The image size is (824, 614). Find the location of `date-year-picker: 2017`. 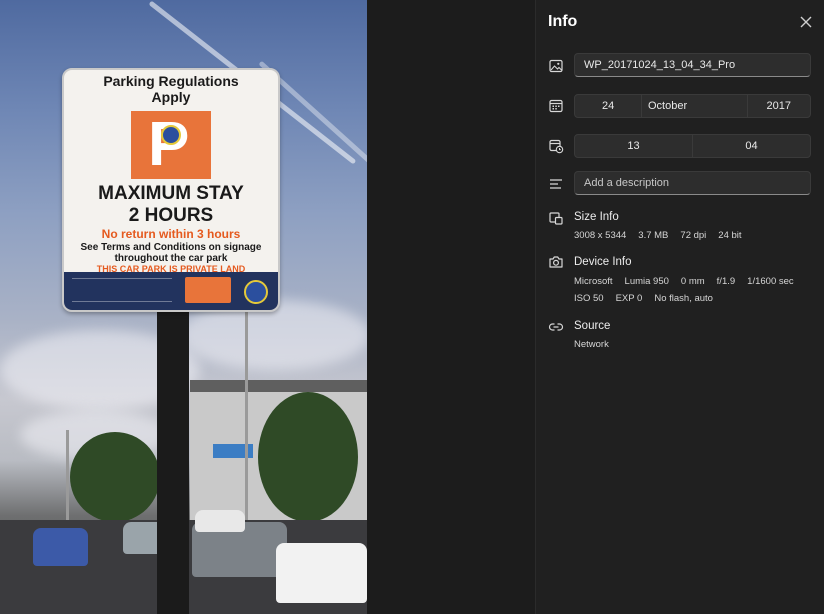

date-year-picker: 2017 is located at coordinates (779, 106).